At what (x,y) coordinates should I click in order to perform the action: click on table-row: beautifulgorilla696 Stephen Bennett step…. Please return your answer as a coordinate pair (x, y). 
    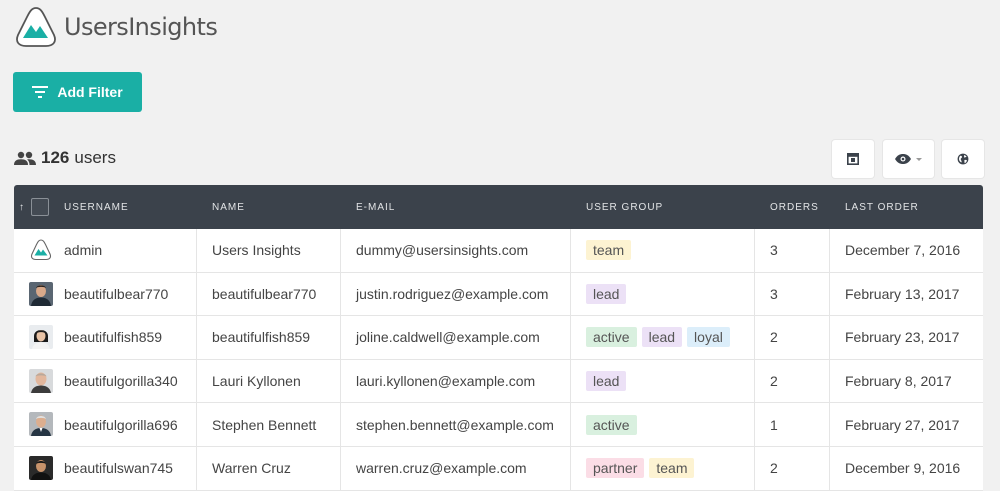
    Looking at the image, I should click on (498, 425).